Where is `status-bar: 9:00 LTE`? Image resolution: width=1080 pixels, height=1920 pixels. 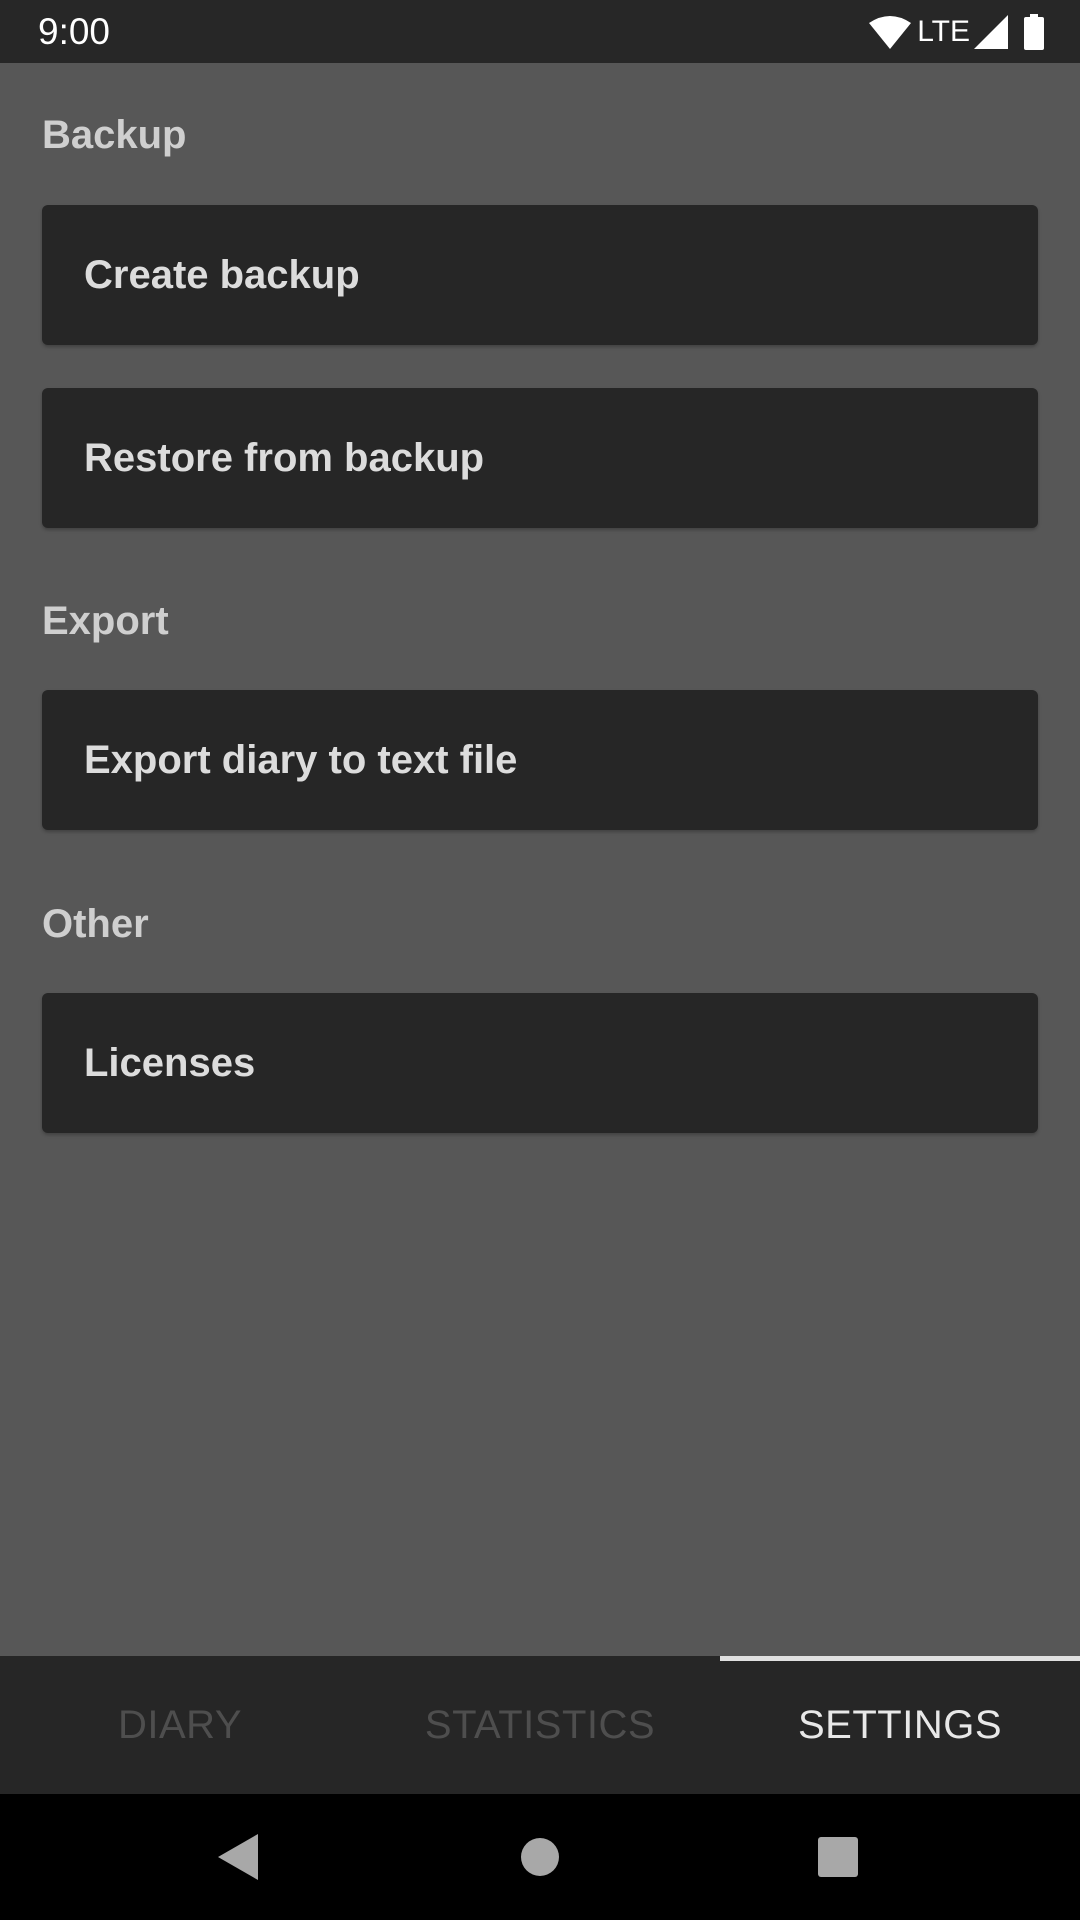
status-bar: 9:00 LTE is located at coordinates (540, 31).